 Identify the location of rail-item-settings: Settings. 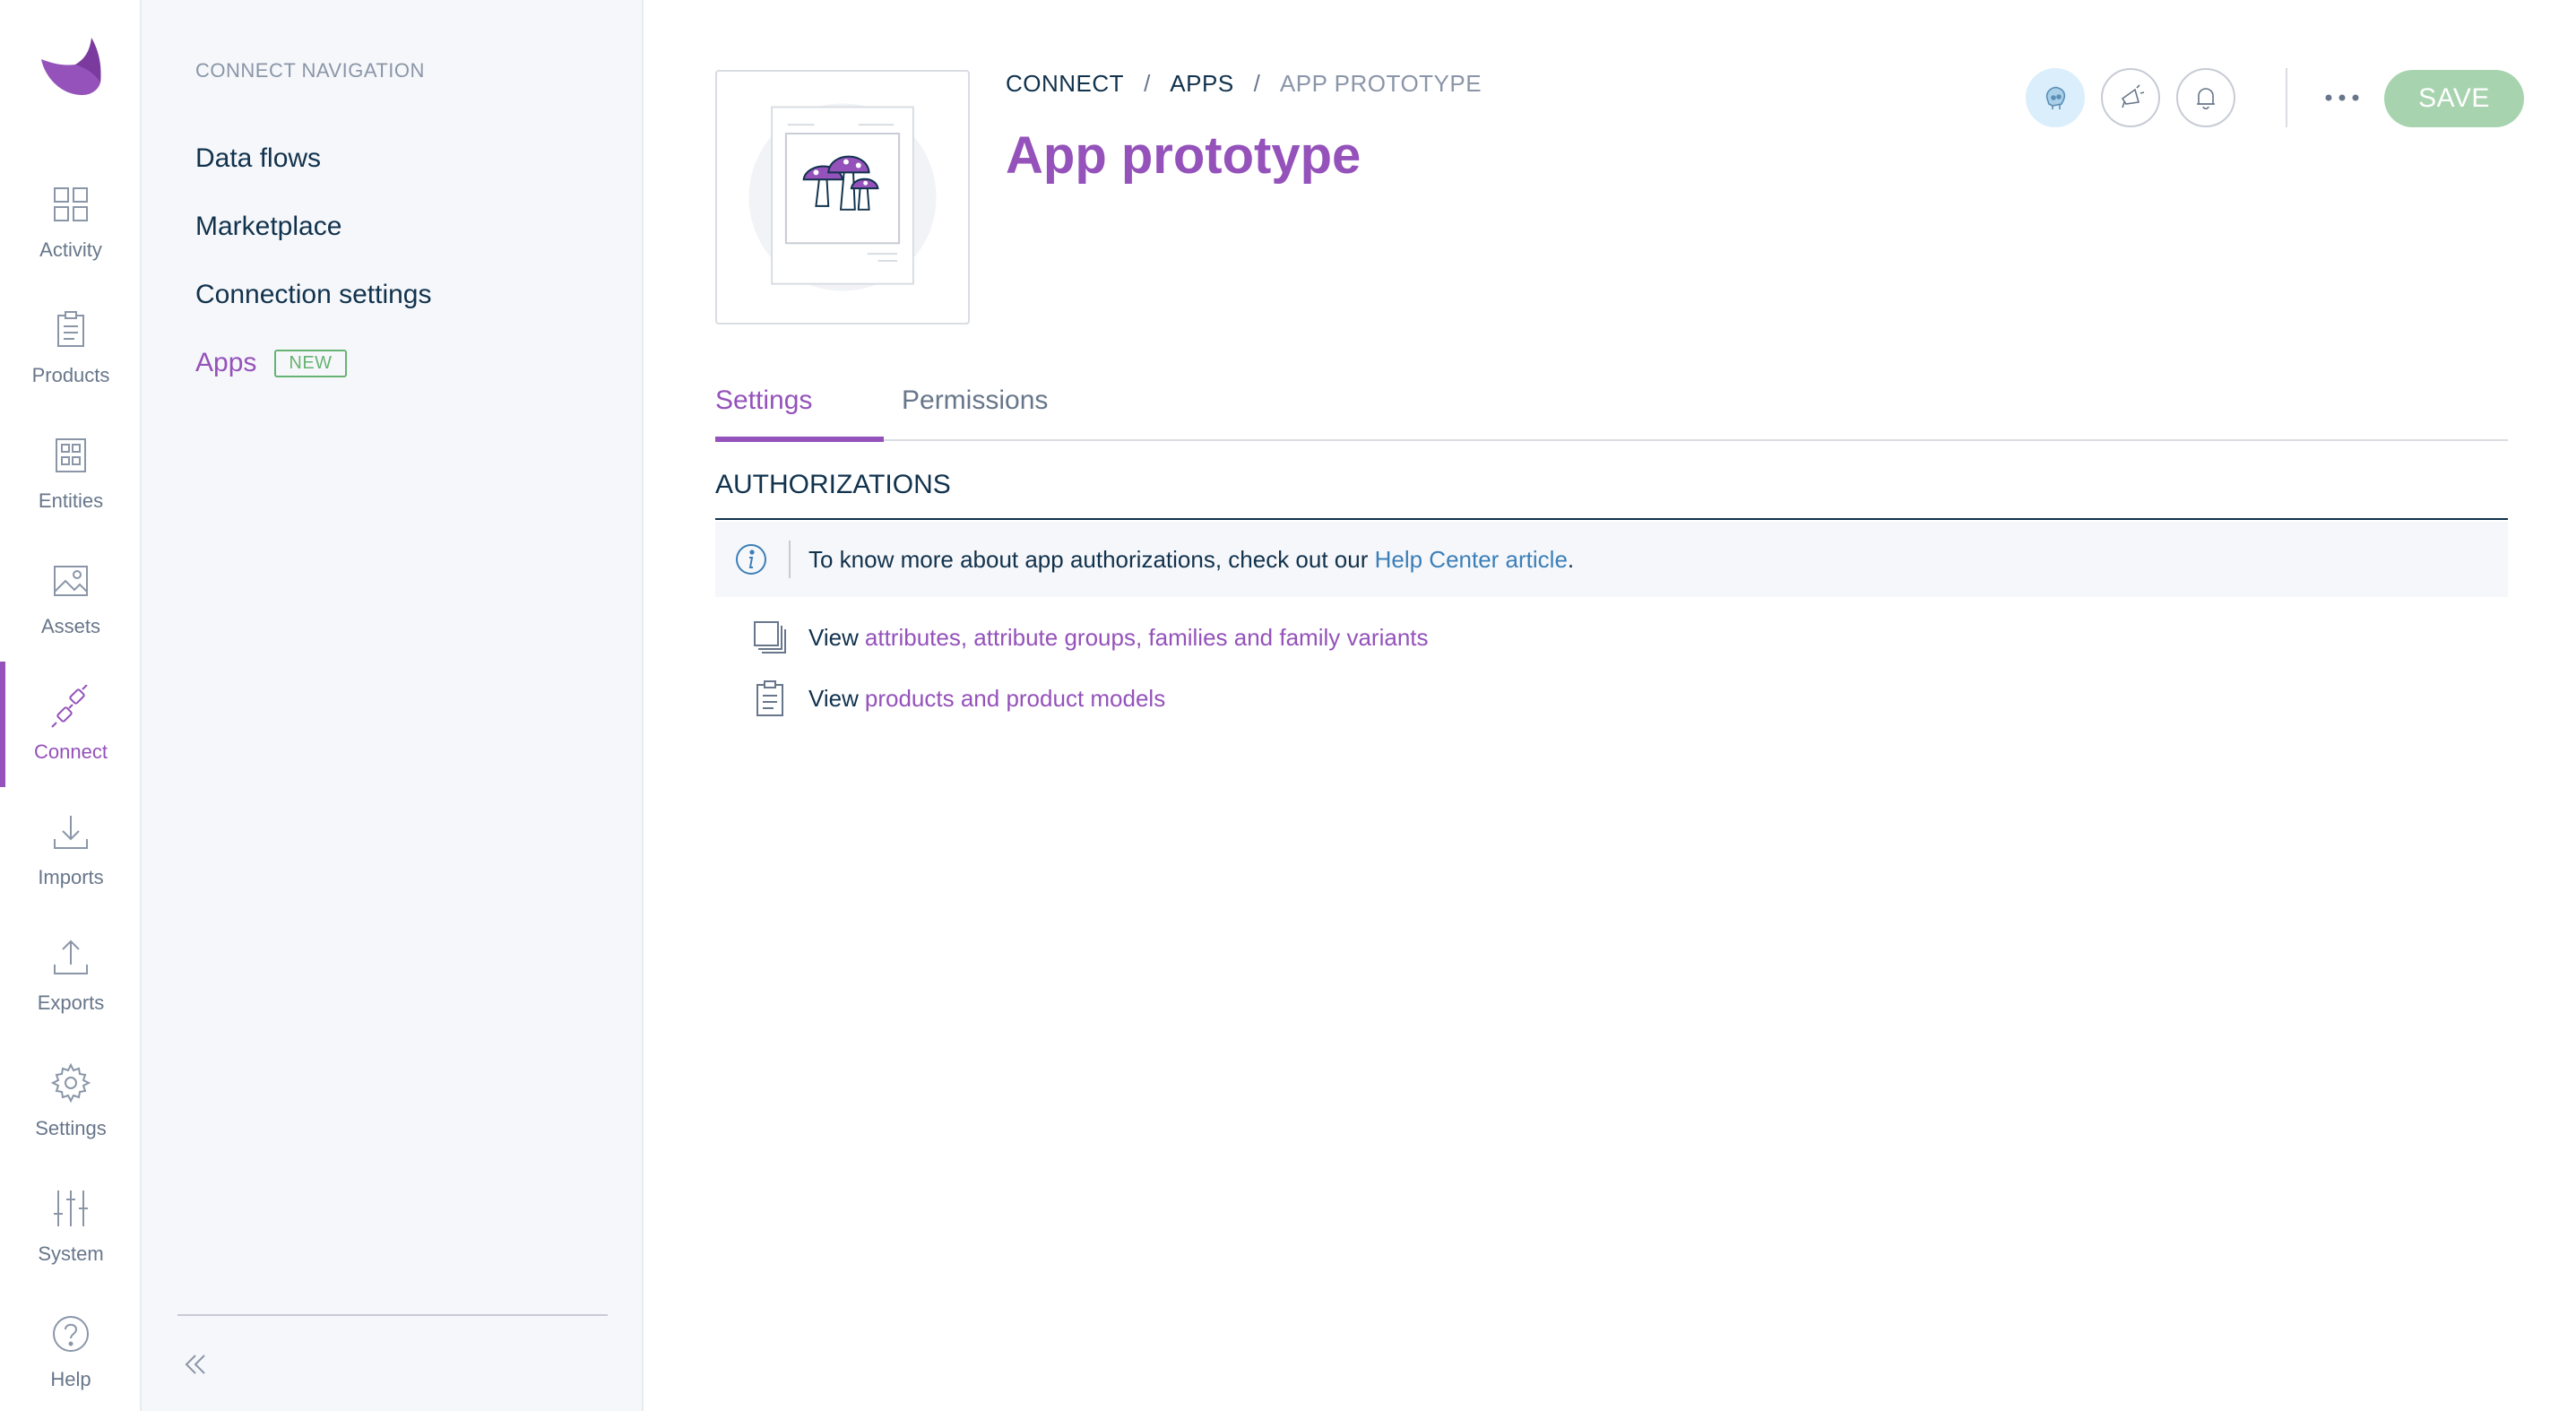
(71, 1101).